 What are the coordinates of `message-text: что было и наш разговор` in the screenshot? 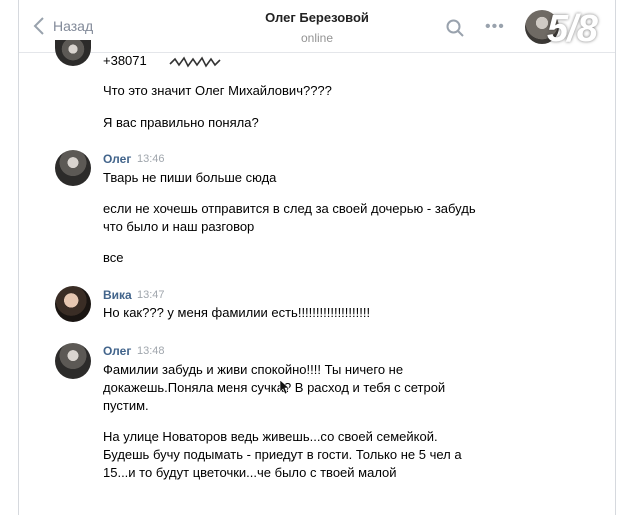 It's located at (179, 226).